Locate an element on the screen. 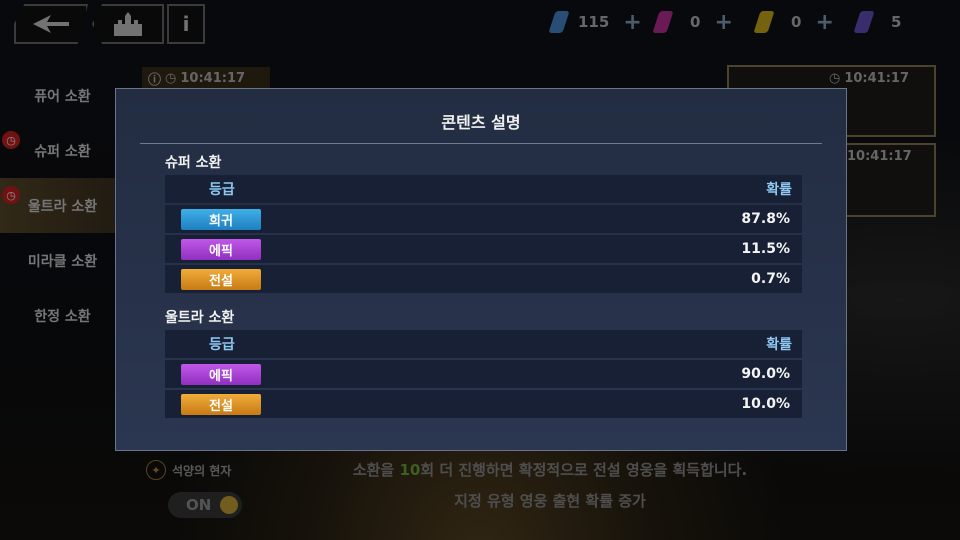 This screenshot has width=960, height=540. divider is located at coordinates (481, 143).